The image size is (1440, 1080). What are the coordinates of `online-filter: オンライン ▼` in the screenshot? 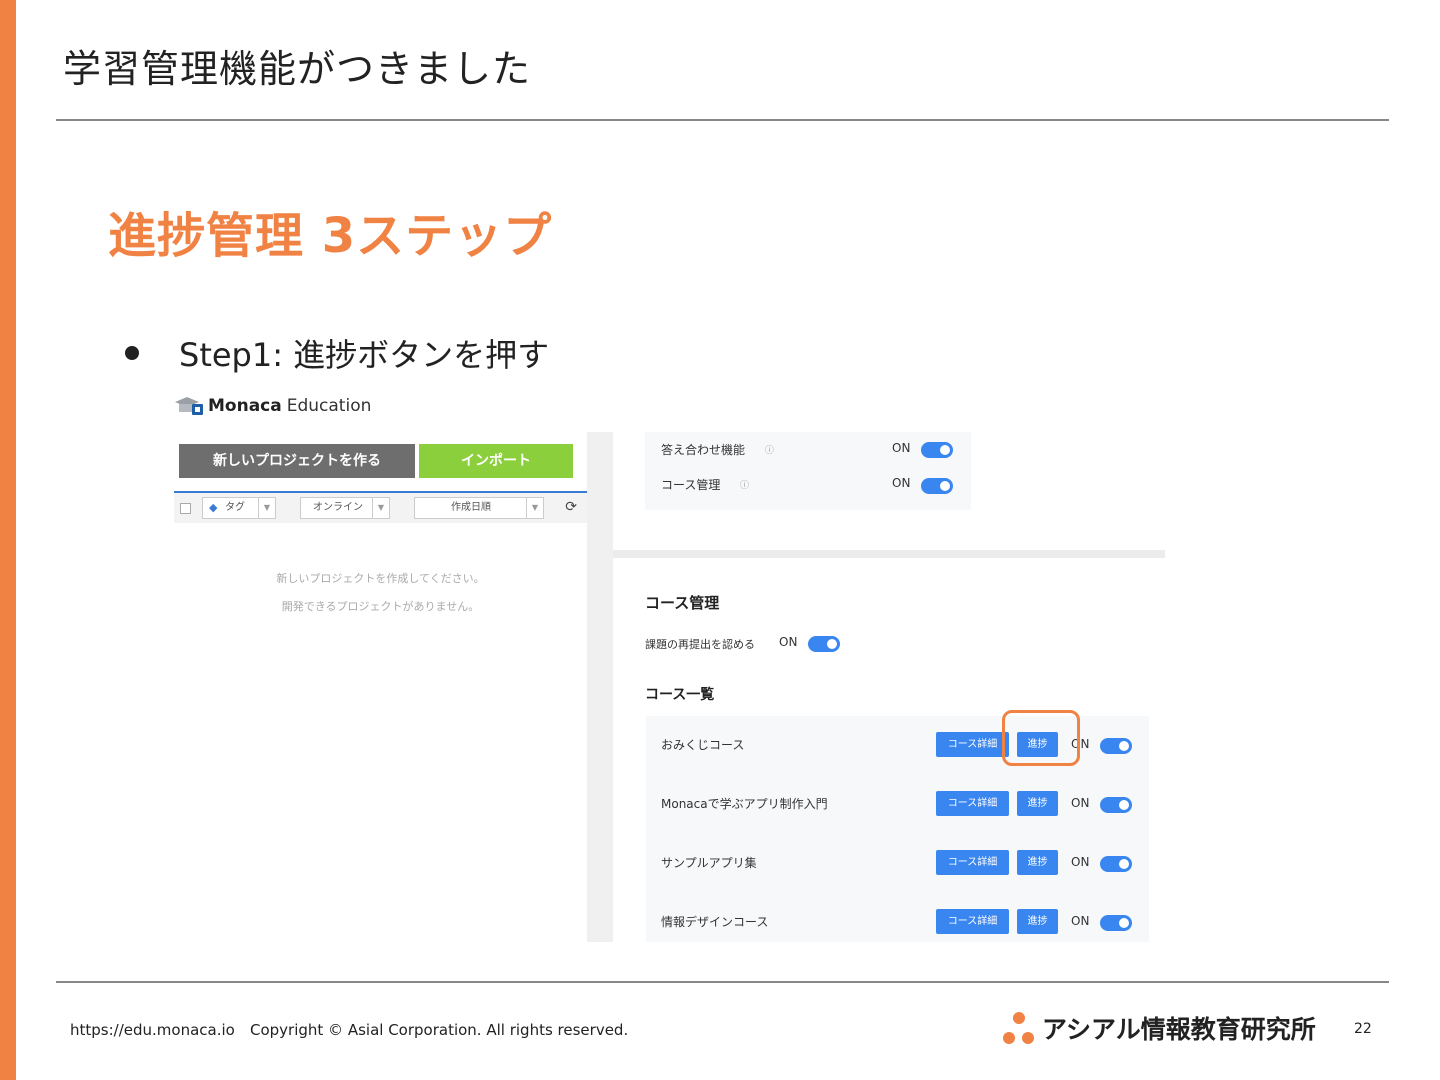 It's located at (345, 508).